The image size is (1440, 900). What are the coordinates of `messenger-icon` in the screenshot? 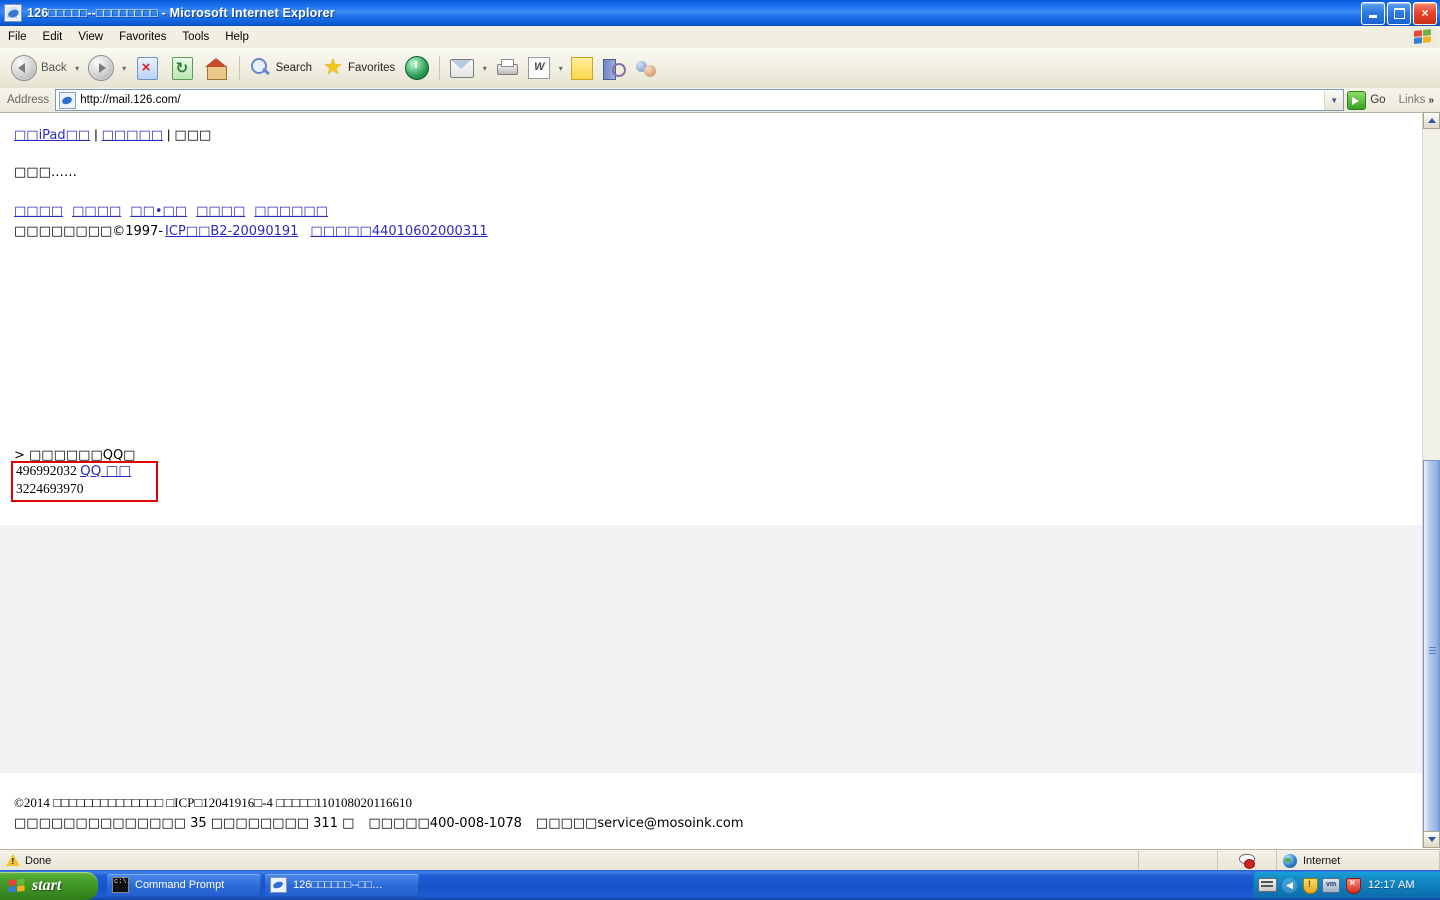 It's located at (646, 68).